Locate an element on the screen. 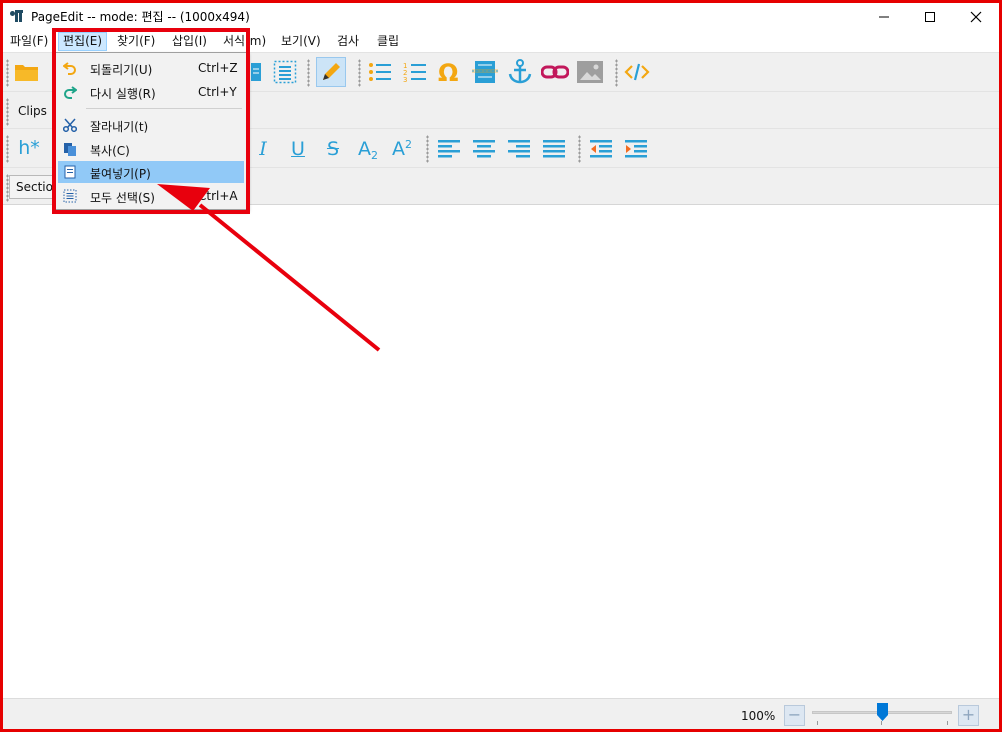 Image resolution: width=1002 pixels, height=732 pixels. justify-icon is located at coordinates (554, 149).